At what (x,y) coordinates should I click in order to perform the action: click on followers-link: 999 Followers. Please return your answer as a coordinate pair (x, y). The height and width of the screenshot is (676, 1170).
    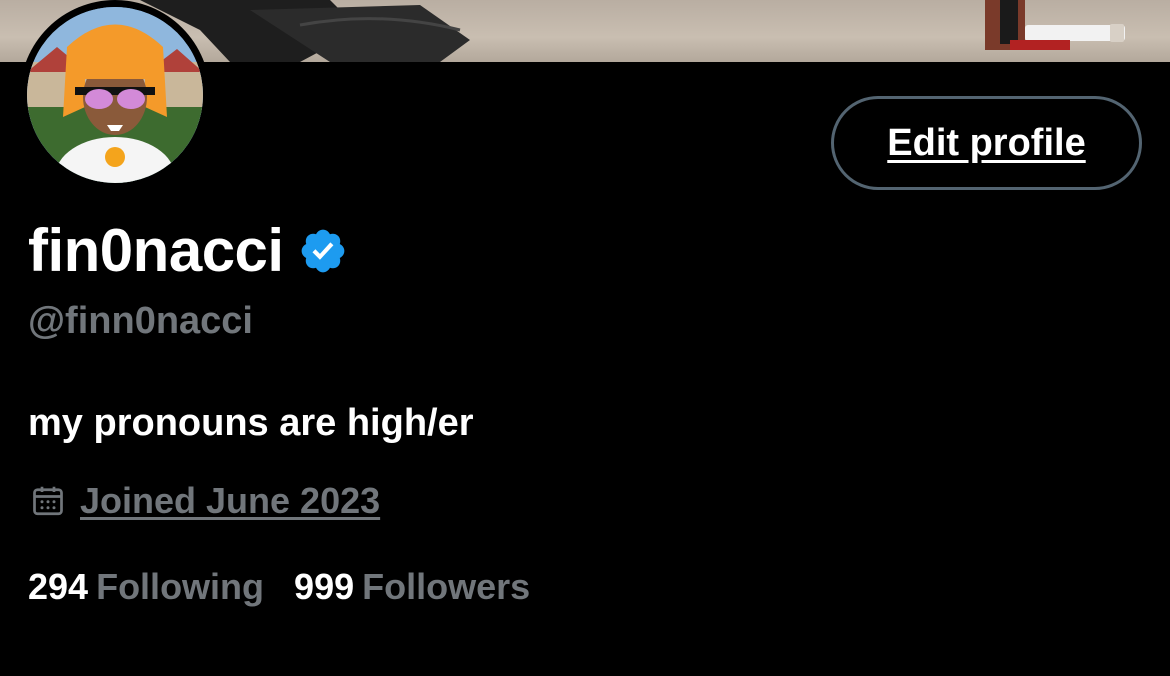
    Looking at the image, I should click on (412, 587).